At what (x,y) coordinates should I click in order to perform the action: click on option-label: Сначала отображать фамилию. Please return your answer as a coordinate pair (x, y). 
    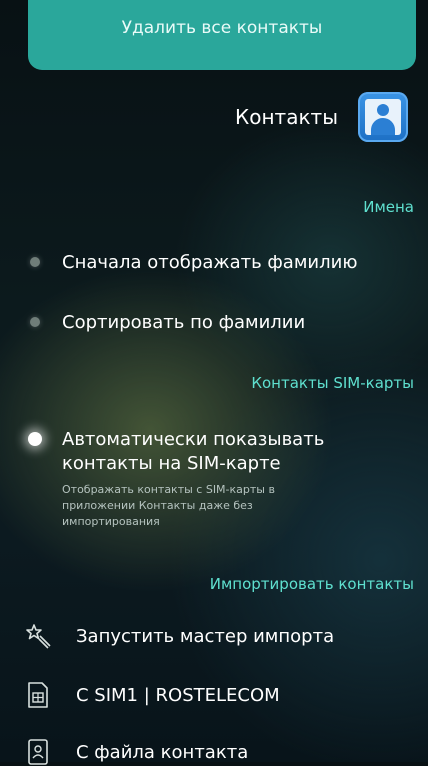
    Looking at the image, I should click on (210, 262).